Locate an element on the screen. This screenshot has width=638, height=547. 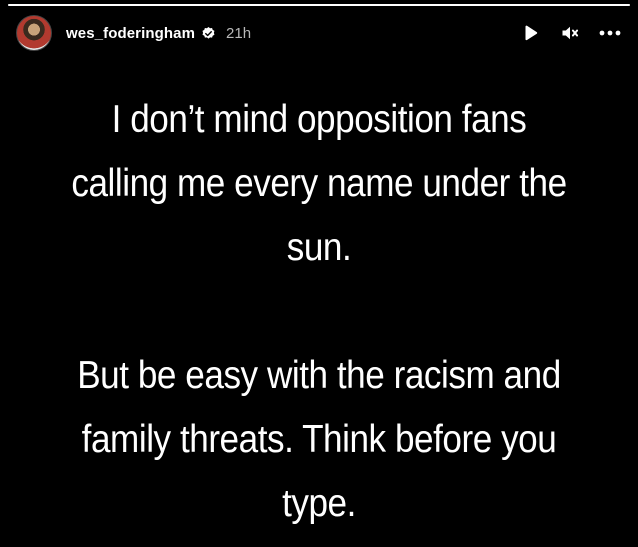
play-icon is located at coordinates (531, 33).